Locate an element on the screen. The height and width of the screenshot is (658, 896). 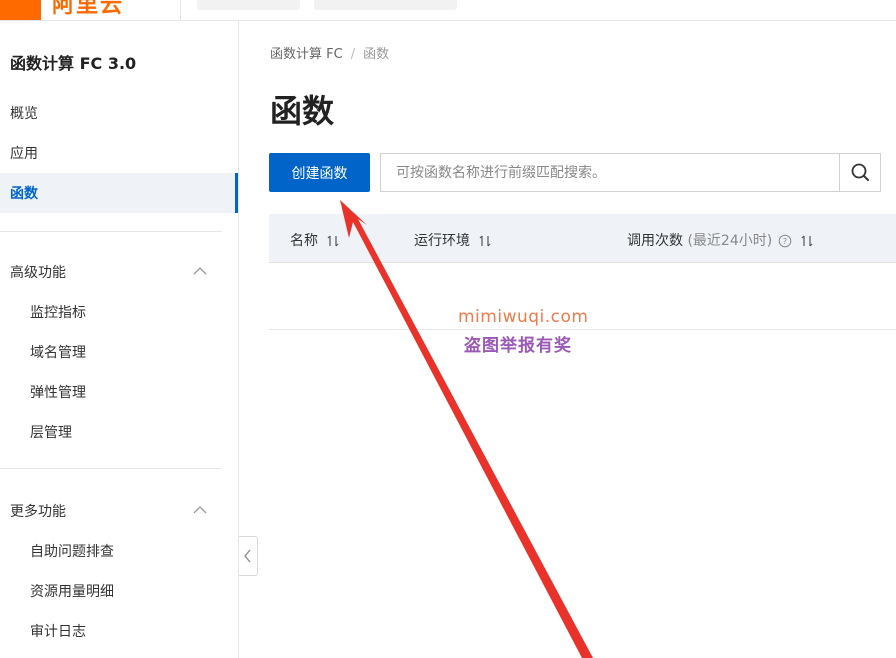
sidebar-item-usage-details: 资源用量明细 is located at coordinates (72, 591).